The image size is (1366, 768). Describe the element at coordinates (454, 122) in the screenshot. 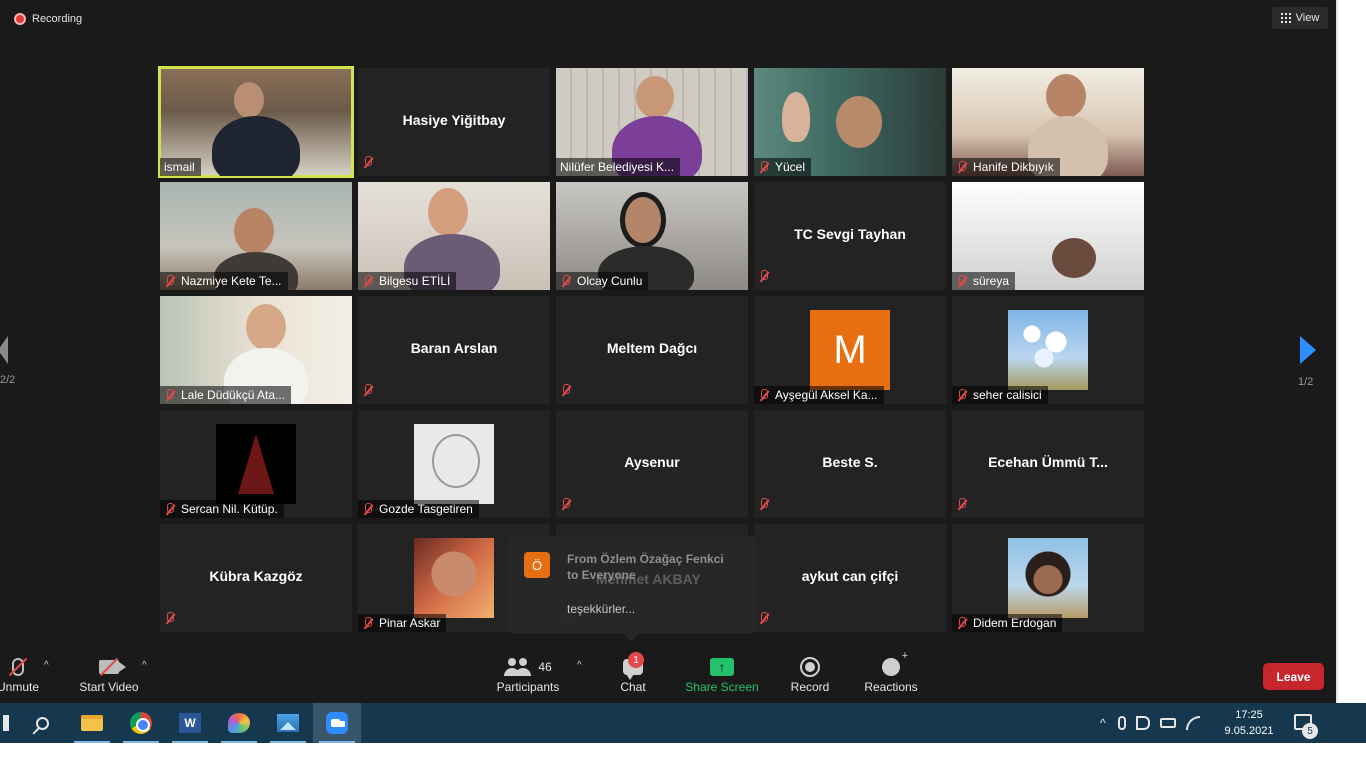

I see `name-tile-hasiye: Hasiye Yiğitbay` at that location.